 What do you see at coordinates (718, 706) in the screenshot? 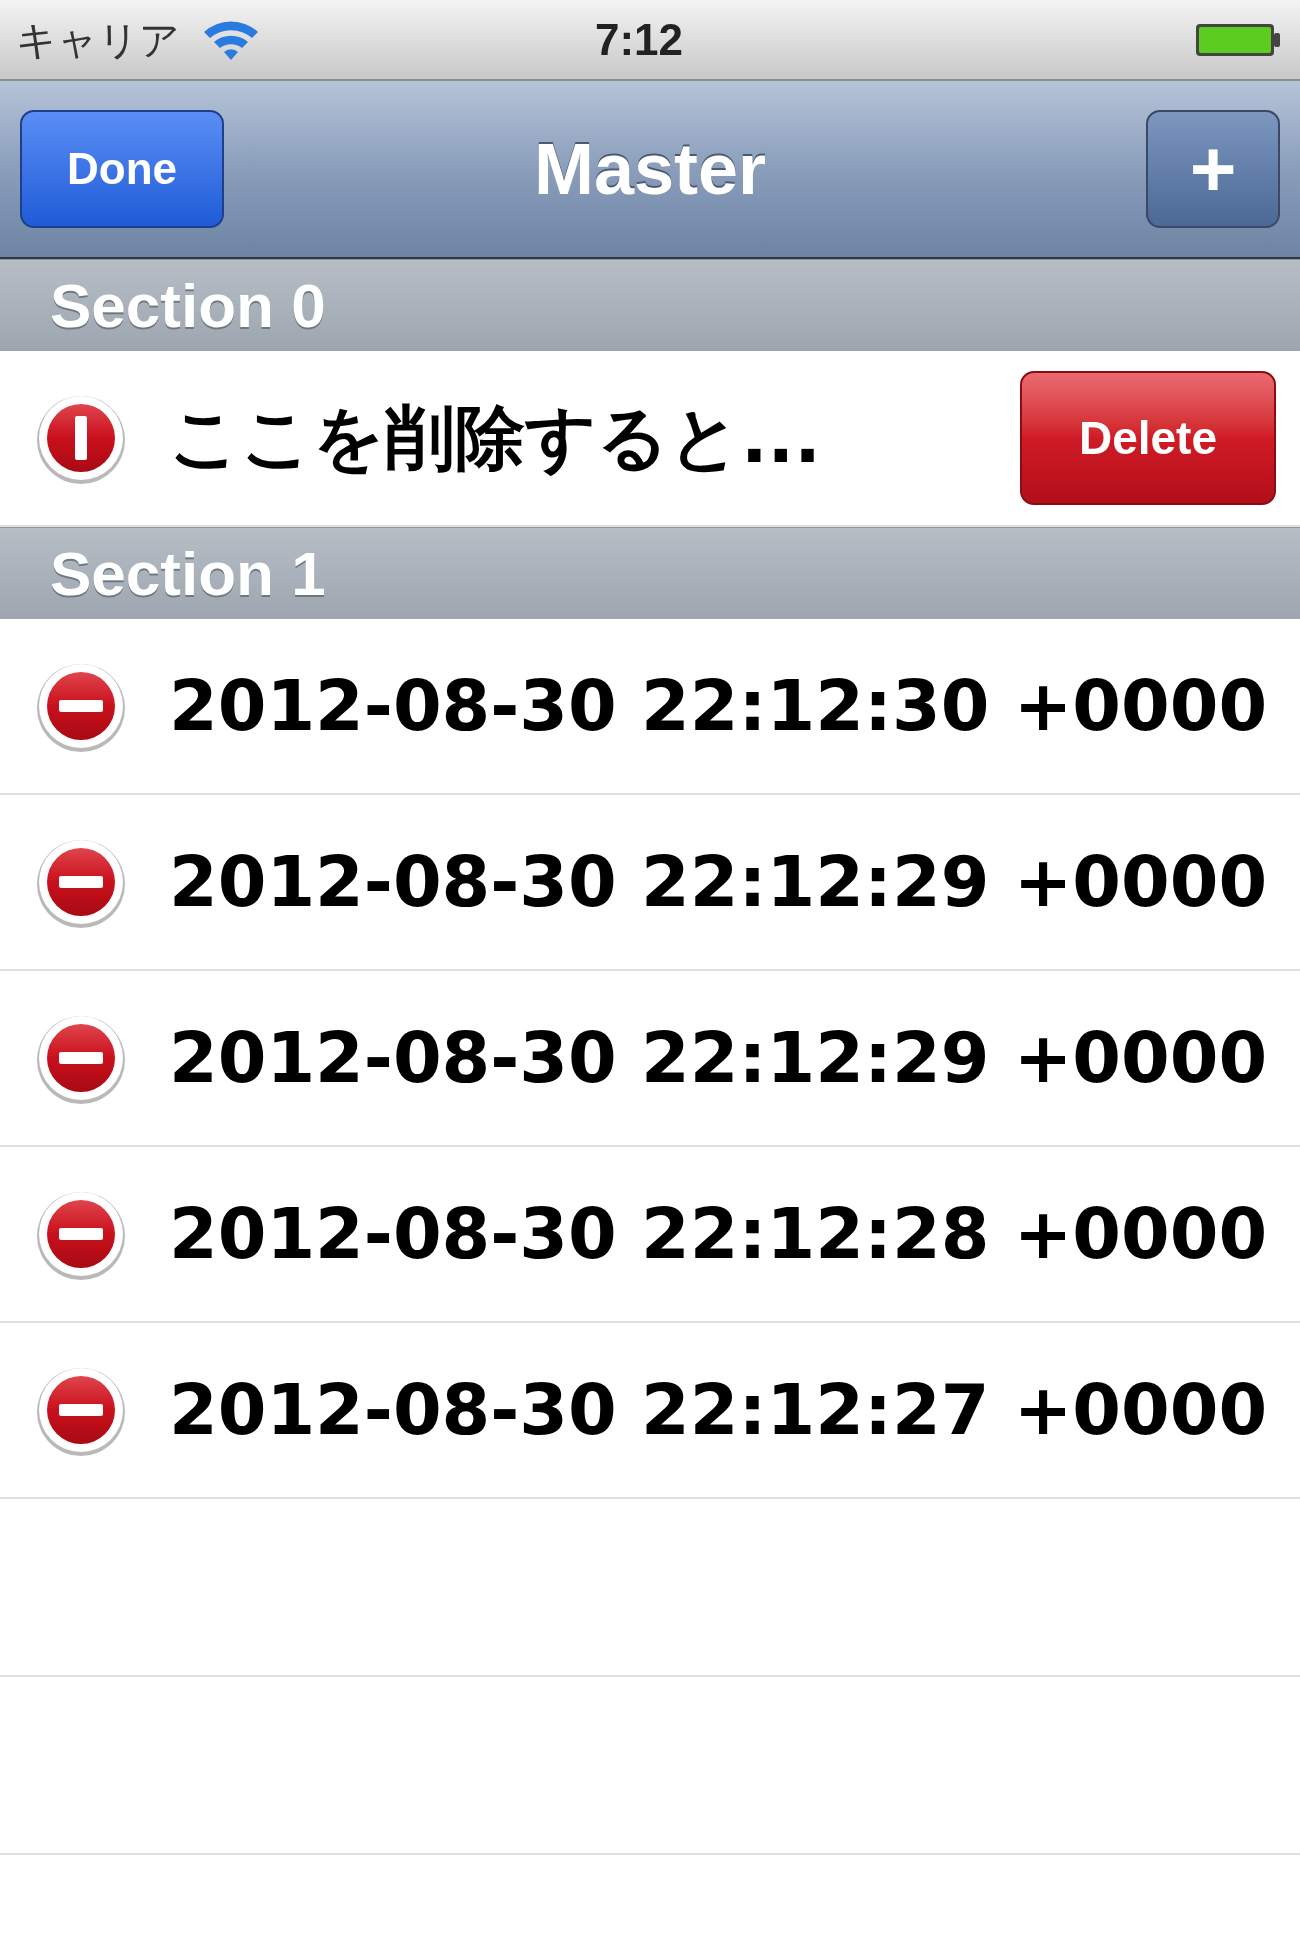
I see `row-text: 2012-08-30 22:12:30 +0000` at bounding box center [718, 706].